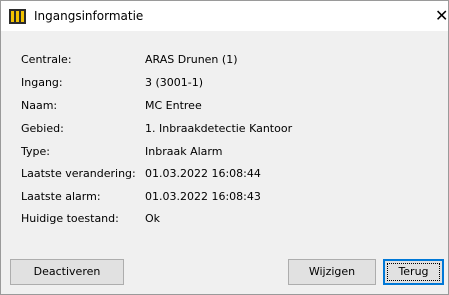 Image resolution: width=449 pixels, height=295 pixels. Describe the element at coordinates (191, 59) in the screenshot. I see `field-value: ARAS Drunen (1)` at that location.